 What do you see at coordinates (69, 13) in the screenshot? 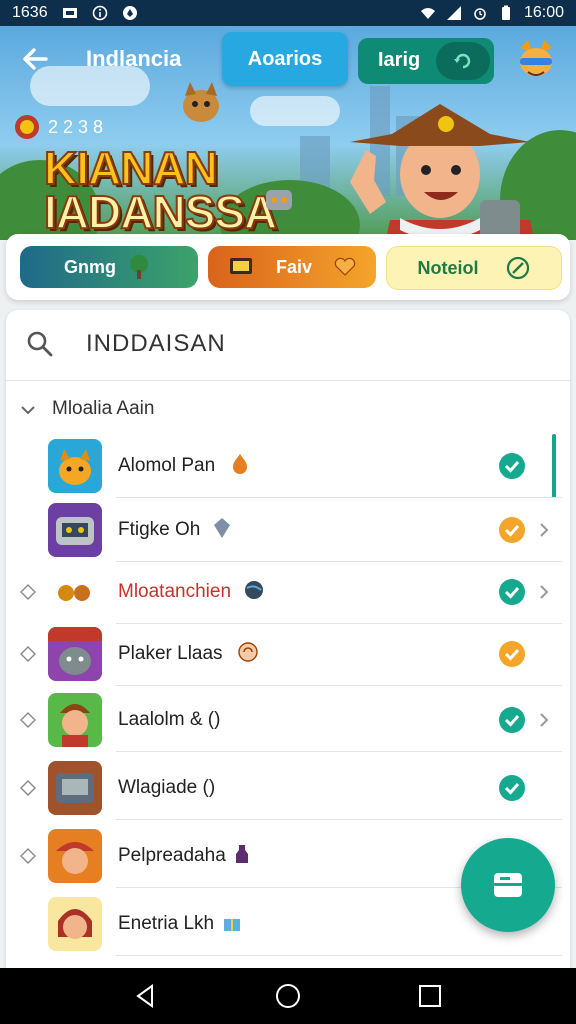
I see `mail-icon` at bounding box center [69, 13].